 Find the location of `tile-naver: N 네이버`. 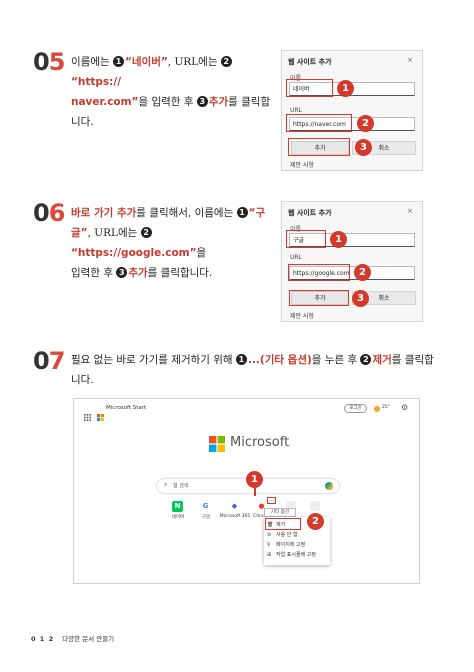

tile-naver: N 네이버 is located at coordinates (178, 510).